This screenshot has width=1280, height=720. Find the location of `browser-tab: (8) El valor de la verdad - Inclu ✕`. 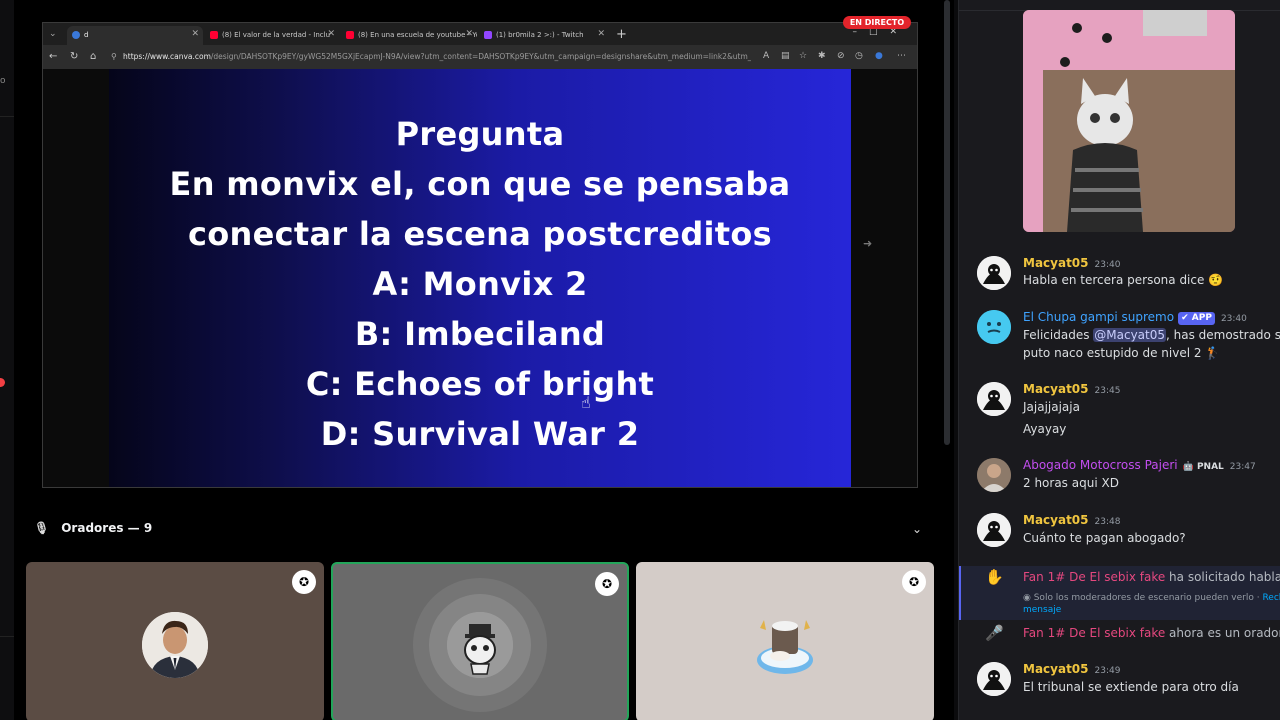

browser-tab: (8) El valor de la verdad - Inclu ✕ is located at coordinates (272, 35).